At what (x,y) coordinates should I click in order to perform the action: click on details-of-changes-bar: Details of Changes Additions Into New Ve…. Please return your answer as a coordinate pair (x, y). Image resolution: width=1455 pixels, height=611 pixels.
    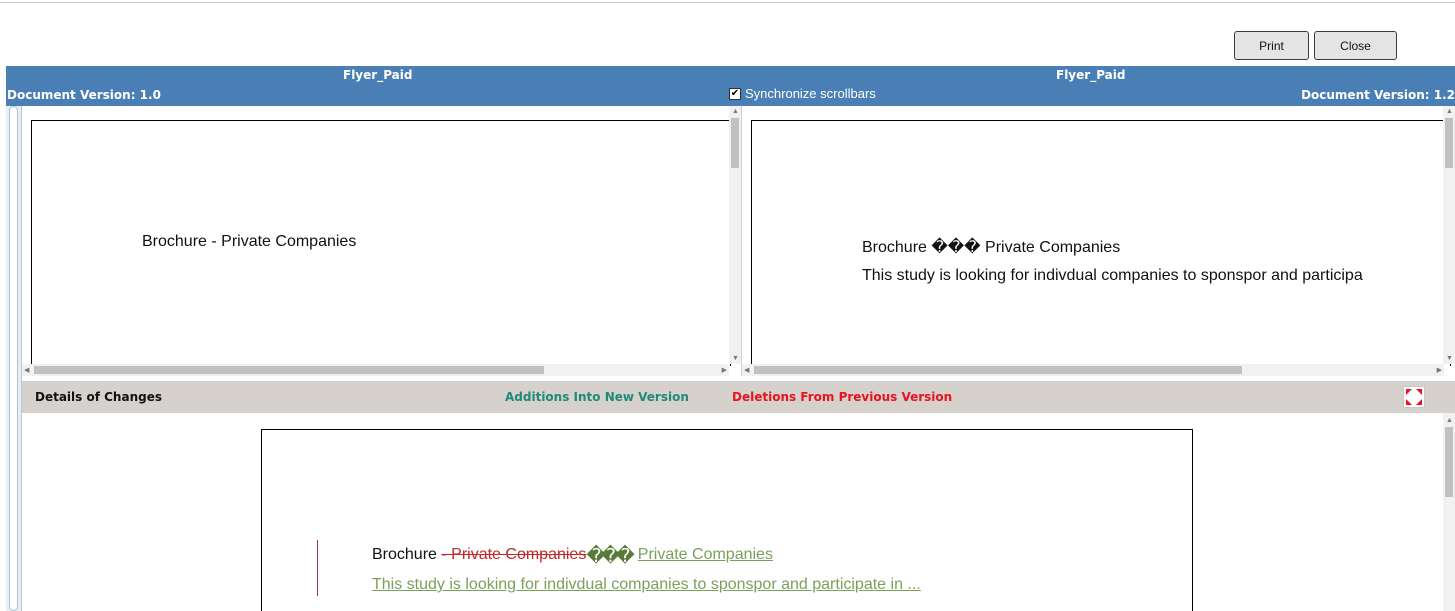
    Looking at the image, I should click on (738, 397).